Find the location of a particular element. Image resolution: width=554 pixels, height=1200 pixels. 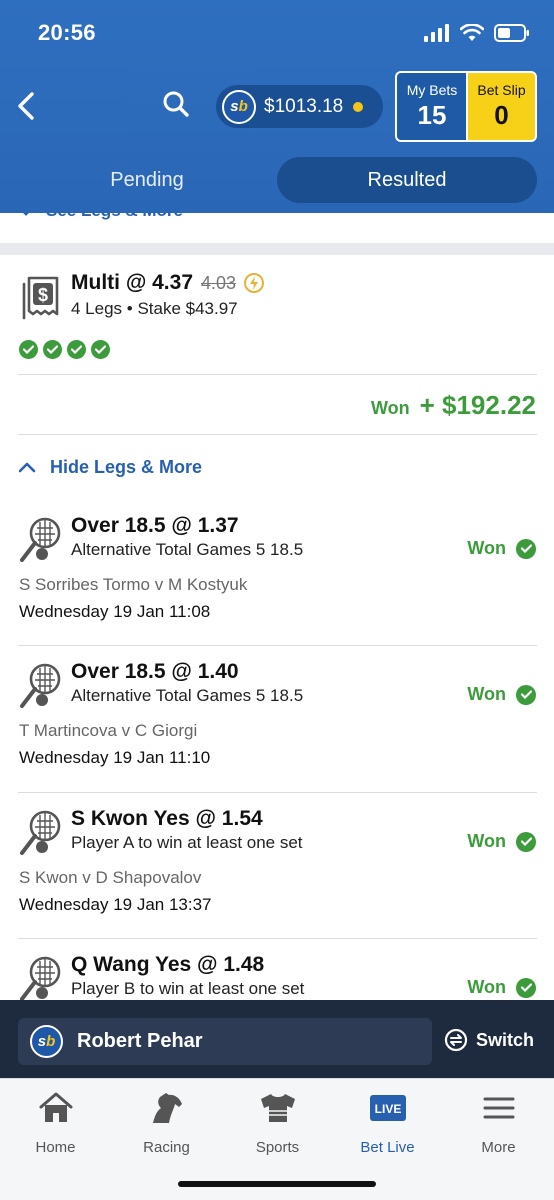

leg-date: Wednesday 19 Jan 13:37 is located at coordinates (115, 904).